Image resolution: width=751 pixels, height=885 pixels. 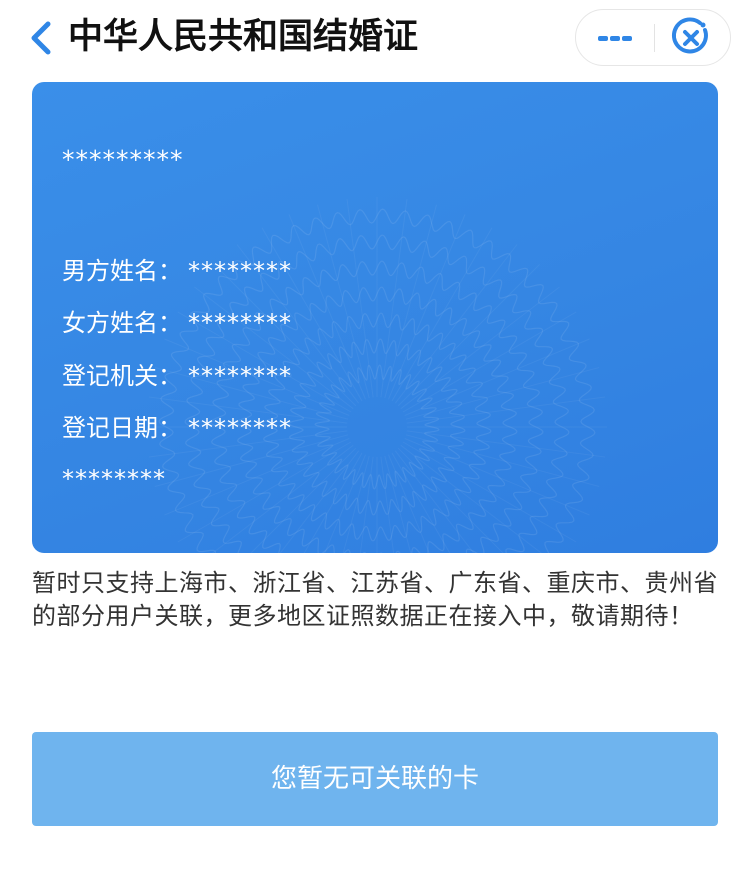 I want to click on groom-name-field: 男方姓名： ********, so click(x=177, y=271).